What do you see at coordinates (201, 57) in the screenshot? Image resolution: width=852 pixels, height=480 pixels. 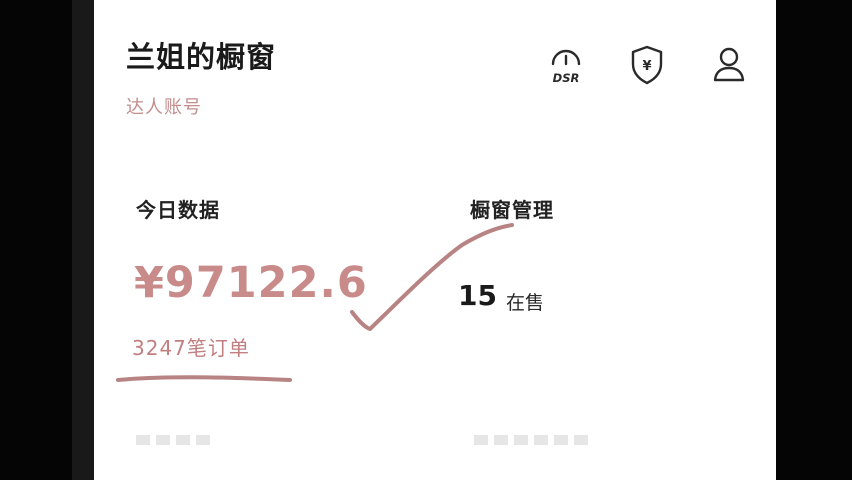 I see `store-title: 兰姐的橱窗` at bounding box center [201, 57].